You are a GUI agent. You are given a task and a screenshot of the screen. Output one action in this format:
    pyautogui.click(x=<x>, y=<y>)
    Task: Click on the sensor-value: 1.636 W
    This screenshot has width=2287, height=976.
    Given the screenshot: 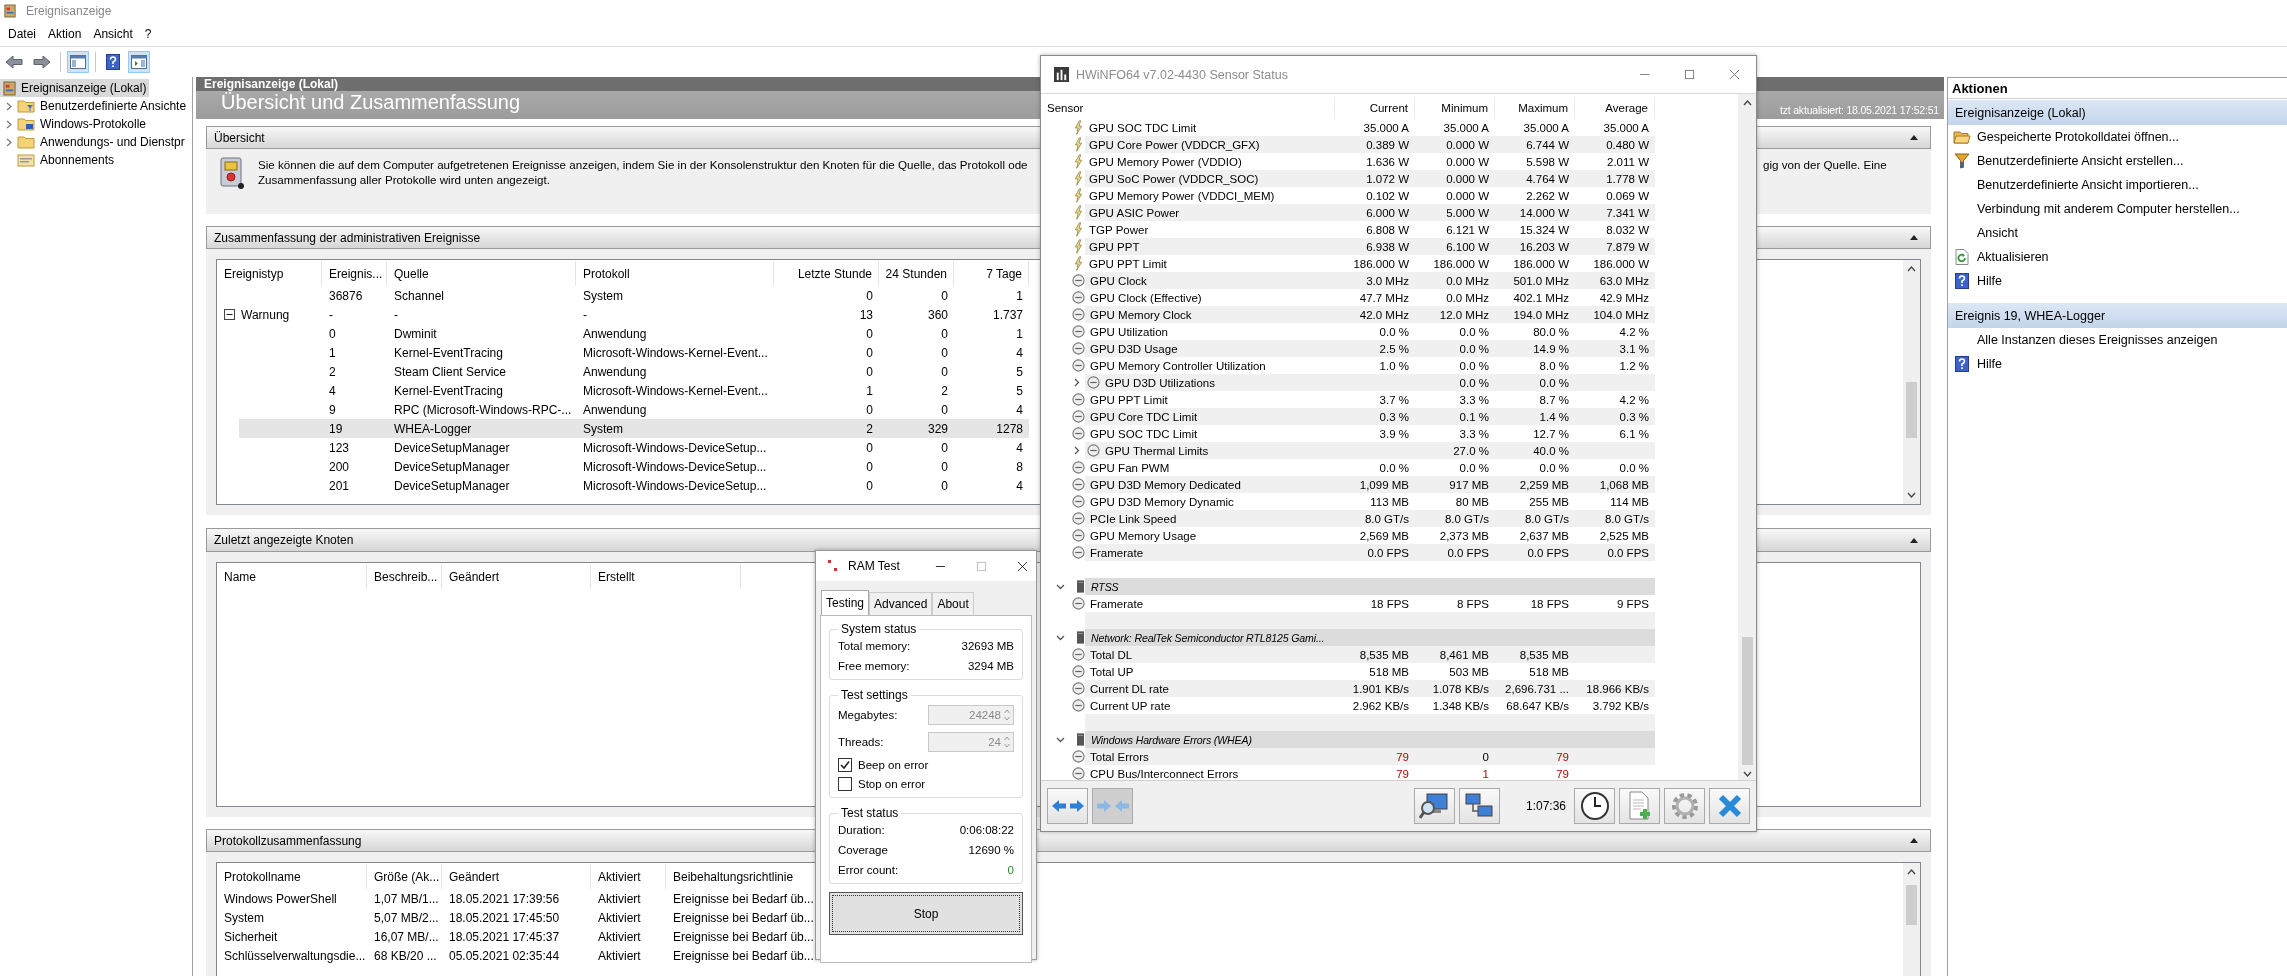 What is the action you would take?
    pyautogui.click(x=1387, y=161)
    